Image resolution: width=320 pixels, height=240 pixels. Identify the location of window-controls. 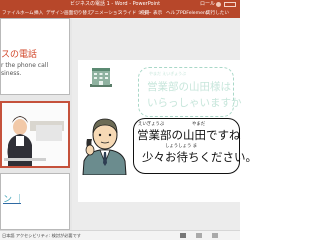
(230, 4).